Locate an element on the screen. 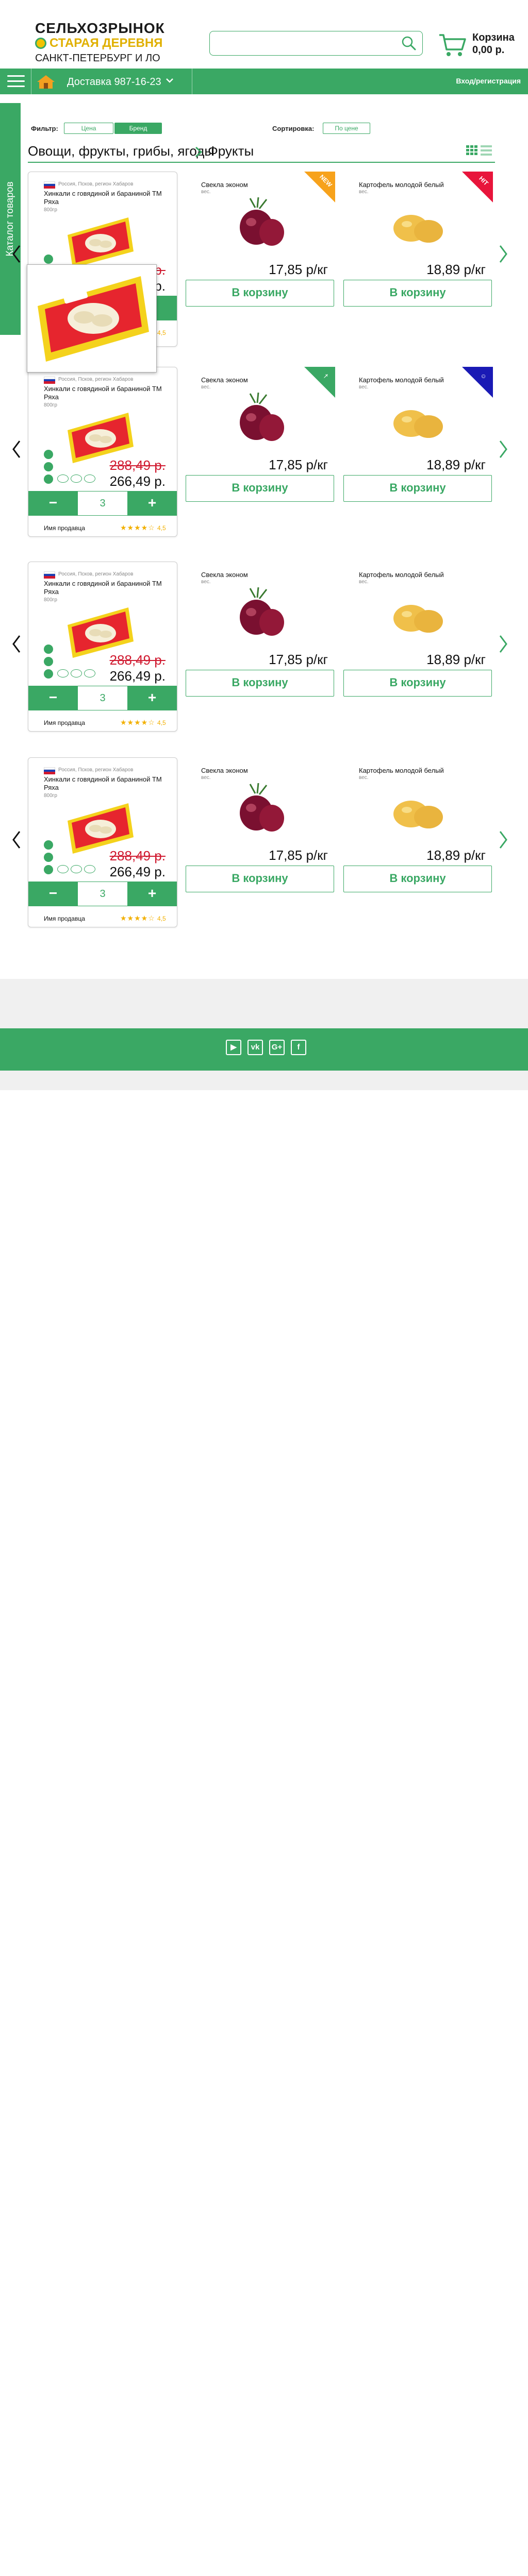 The width and height of the screenshot is (528, 2576). vk-icon: vk is located at coordinates (255, 1047).